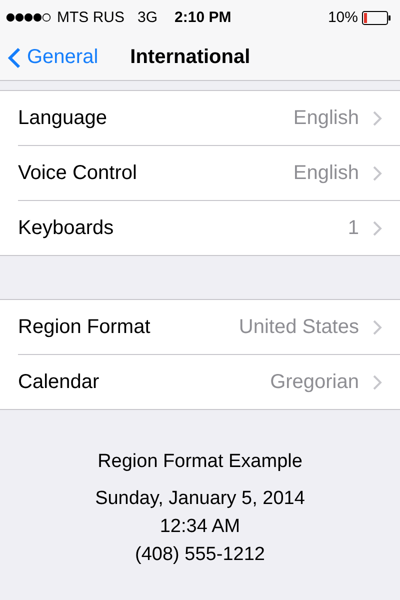 Image resolution: width=400 pixels, height=600 pixels. What do you see at coordinates (66, 228) in the screenshot?
I see `row-label: Keyboards` at bounding box center [66, 228].